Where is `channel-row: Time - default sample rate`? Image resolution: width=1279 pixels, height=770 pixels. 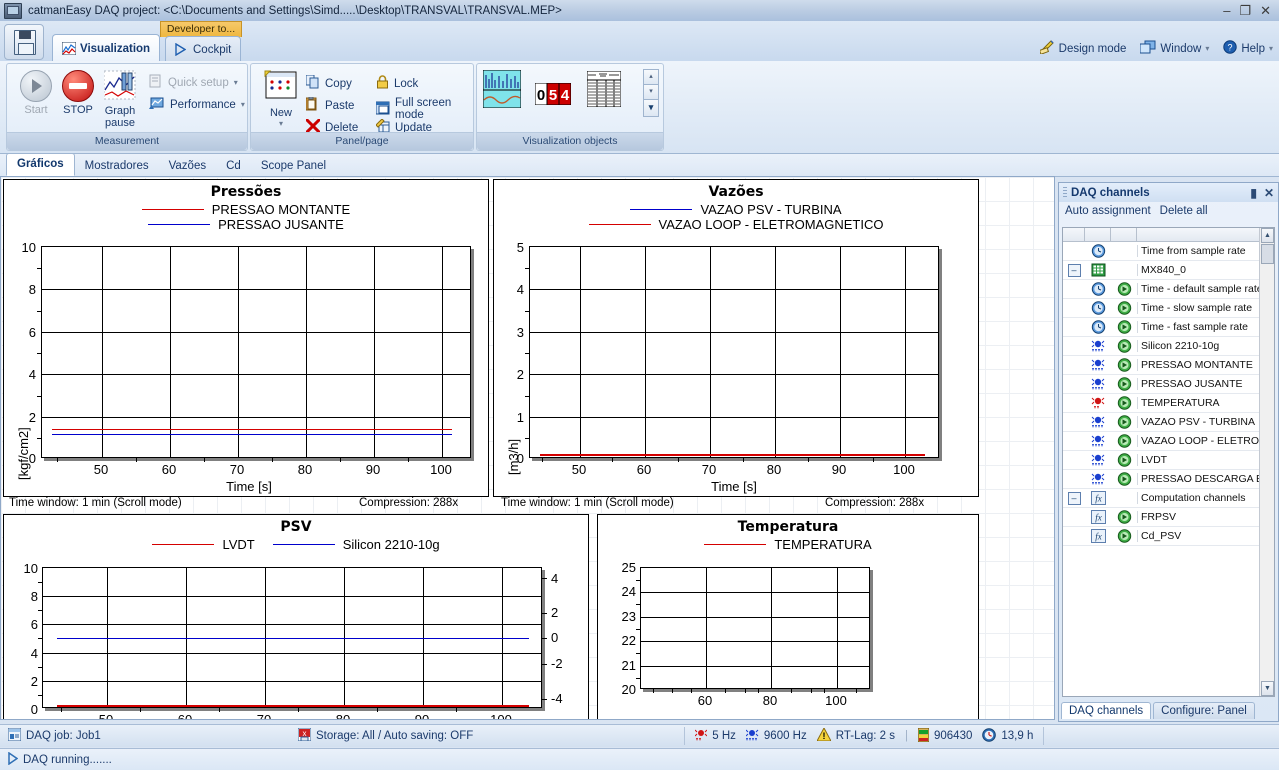
channel-row: Time - default sample rate is located at coordinates (1168, 289).